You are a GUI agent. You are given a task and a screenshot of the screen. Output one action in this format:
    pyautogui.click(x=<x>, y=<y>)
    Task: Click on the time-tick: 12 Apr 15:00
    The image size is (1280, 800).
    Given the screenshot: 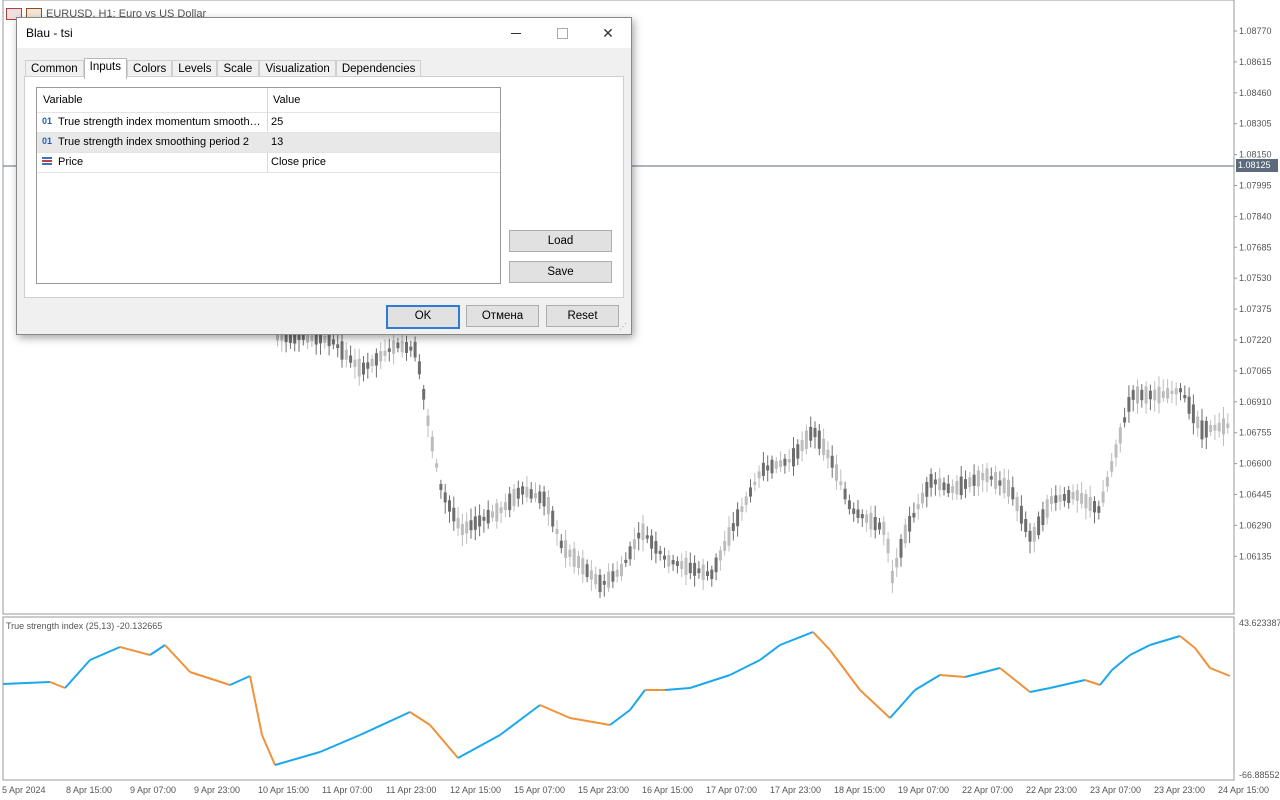 What is the action you would take?
    pyautogui.click(x=475, y=790)
    